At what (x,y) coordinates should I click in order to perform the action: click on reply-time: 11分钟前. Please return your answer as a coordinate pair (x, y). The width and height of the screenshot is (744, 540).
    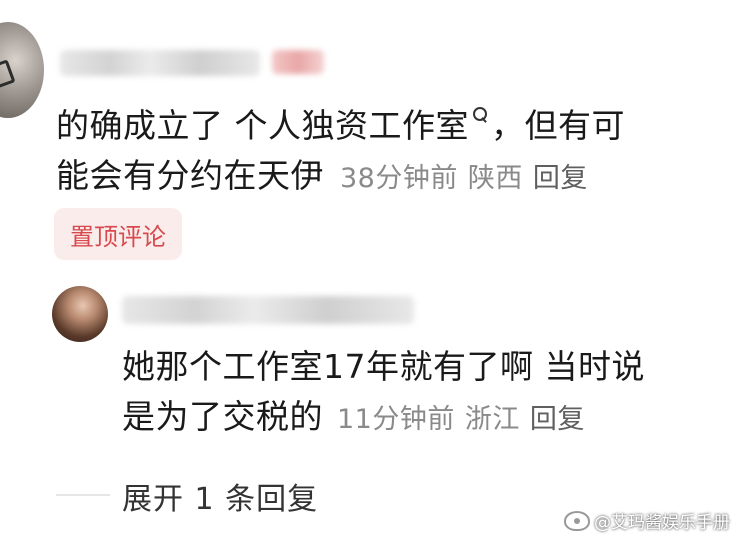
    Looking at the image, I should click on (396, 419).